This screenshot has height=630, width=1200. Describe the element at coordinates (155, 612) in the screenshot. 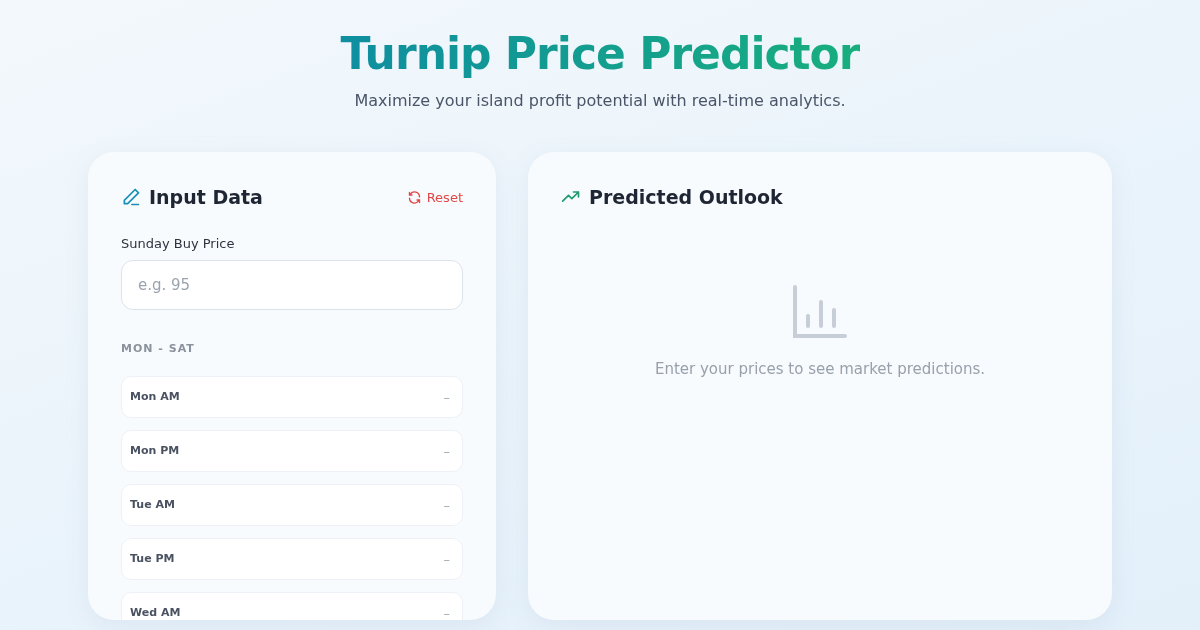

I see `day-label: Wed AM` at that location.